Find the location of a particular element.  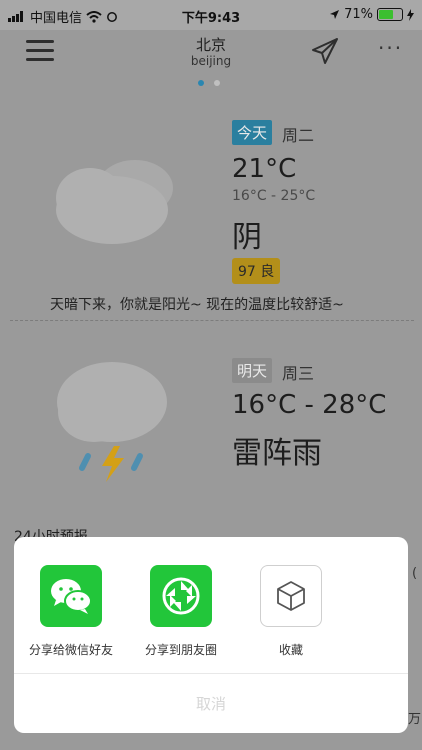

city-name: 北京 is located at coordinates (210, 45).